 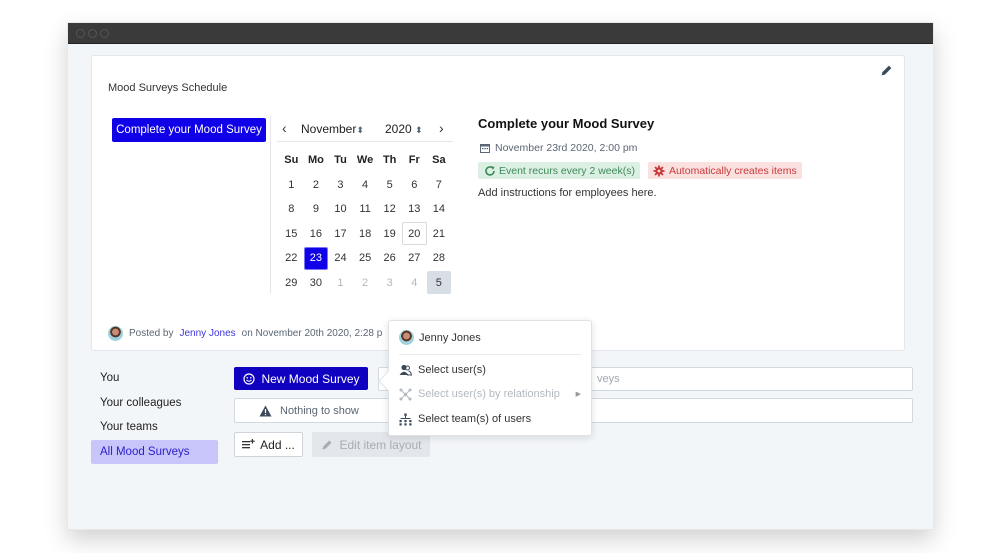 I want to click on week-row: 8 9 10 11 12 13 14, so click(x=367, y=209).